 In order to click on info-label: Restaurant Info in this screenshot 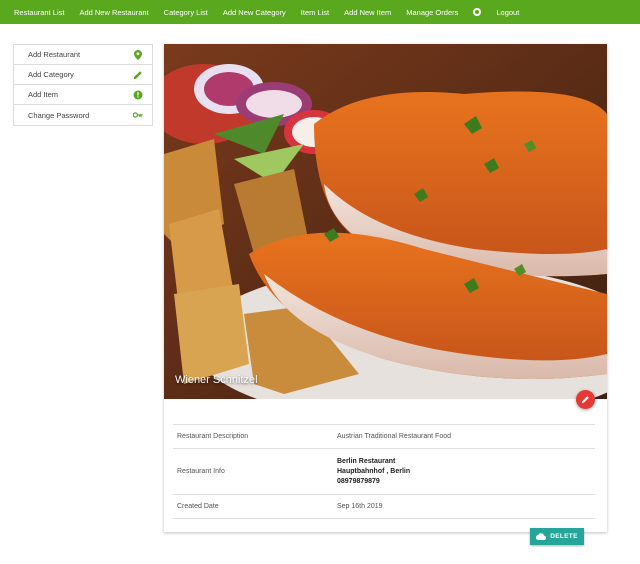, I will do `click(255, 471)`.